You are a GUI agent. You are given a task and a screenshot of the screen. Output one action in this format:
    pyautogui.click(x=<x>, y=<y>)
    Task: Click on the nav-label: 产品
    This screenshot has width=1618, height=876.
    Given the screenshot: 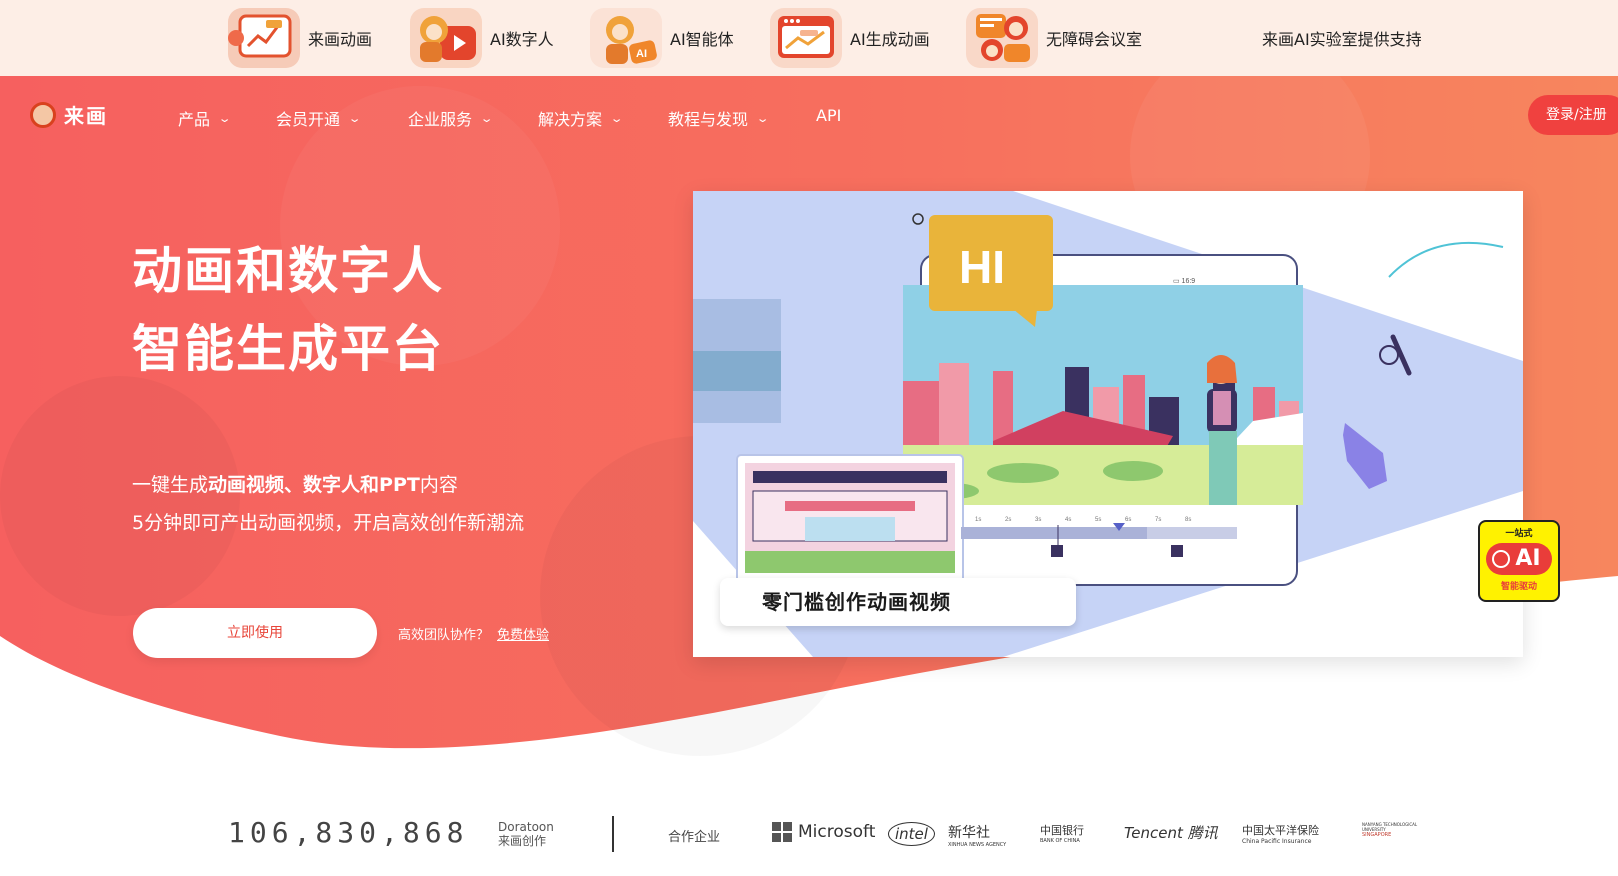 What is the action you would take?
    pyautogui.click(x=194, y=119)
    